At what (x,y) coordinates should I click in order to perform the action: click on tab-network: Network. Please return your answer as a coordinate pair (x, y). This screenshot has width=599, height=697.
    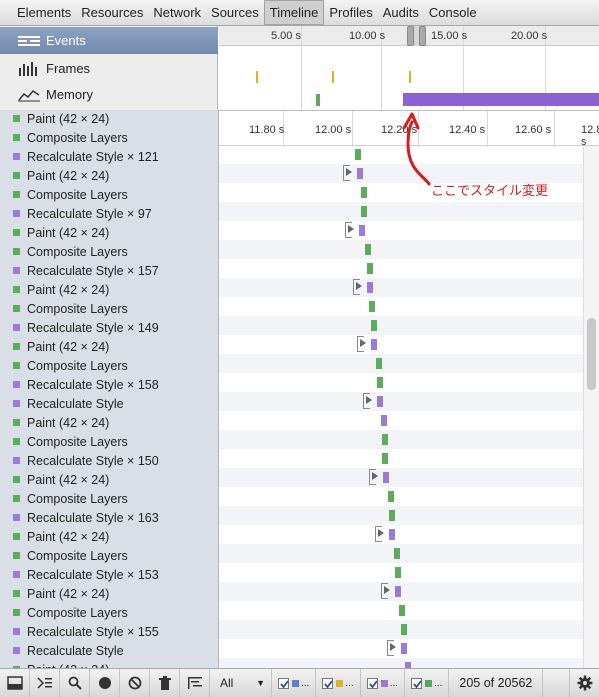
    Looking at the image, I should click on (177, 12).